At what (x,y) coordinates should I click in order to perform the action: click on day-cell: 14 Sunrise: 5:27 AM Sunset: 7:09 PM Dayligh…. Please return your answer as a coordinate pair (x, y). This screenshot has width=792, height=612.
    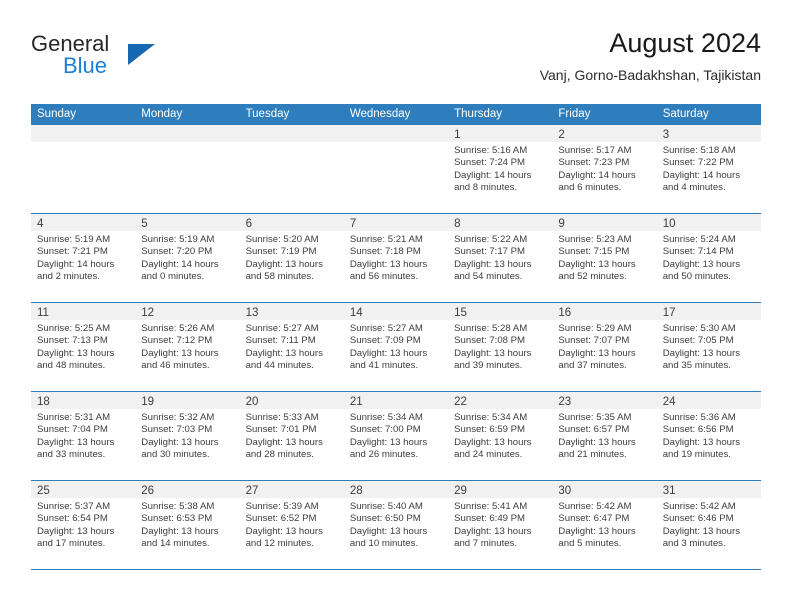
    Looking at the image, I should click on (396, 347).